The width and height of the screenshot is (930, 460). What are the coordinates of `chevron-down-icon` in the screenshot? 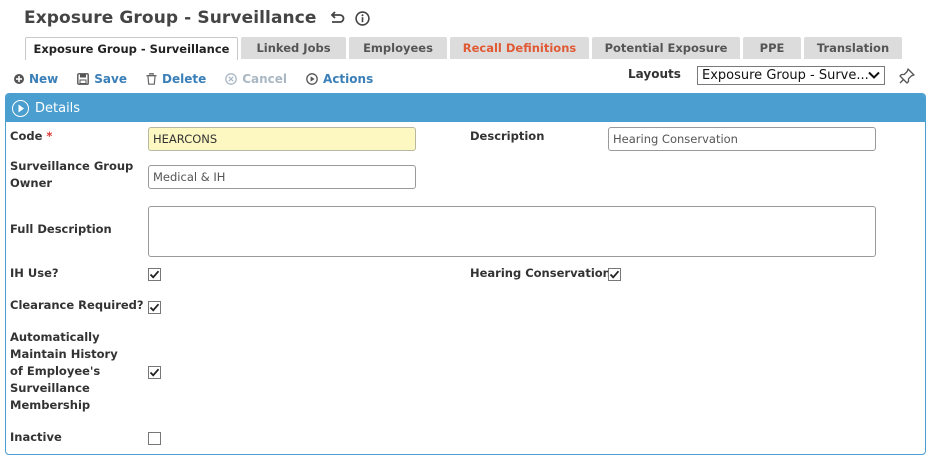 It's located at (874, 77).